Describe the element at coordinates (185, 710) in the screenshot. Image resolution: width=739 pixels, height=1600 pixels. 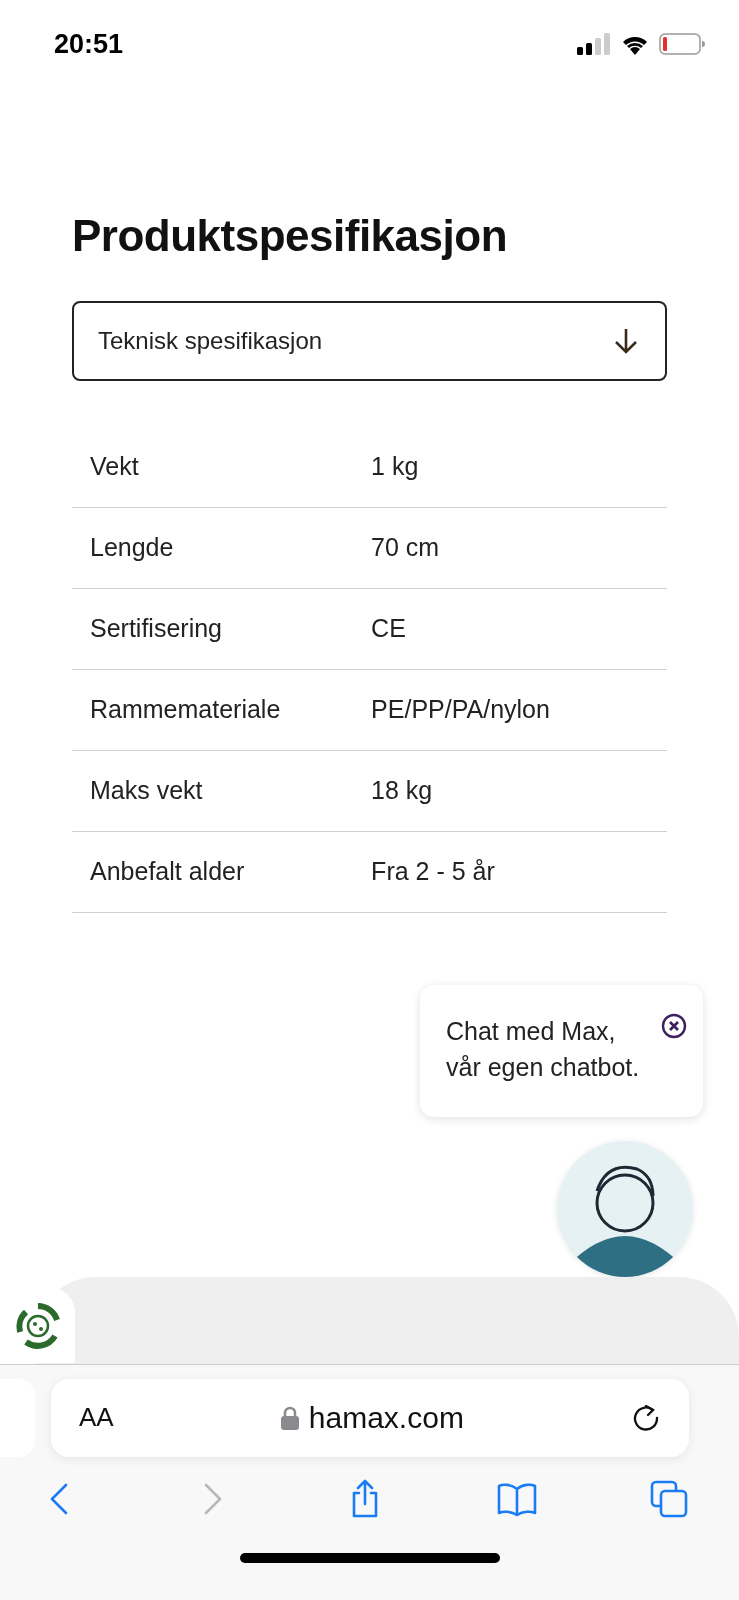
I see `spec-label: Rammemateriale` at that location.